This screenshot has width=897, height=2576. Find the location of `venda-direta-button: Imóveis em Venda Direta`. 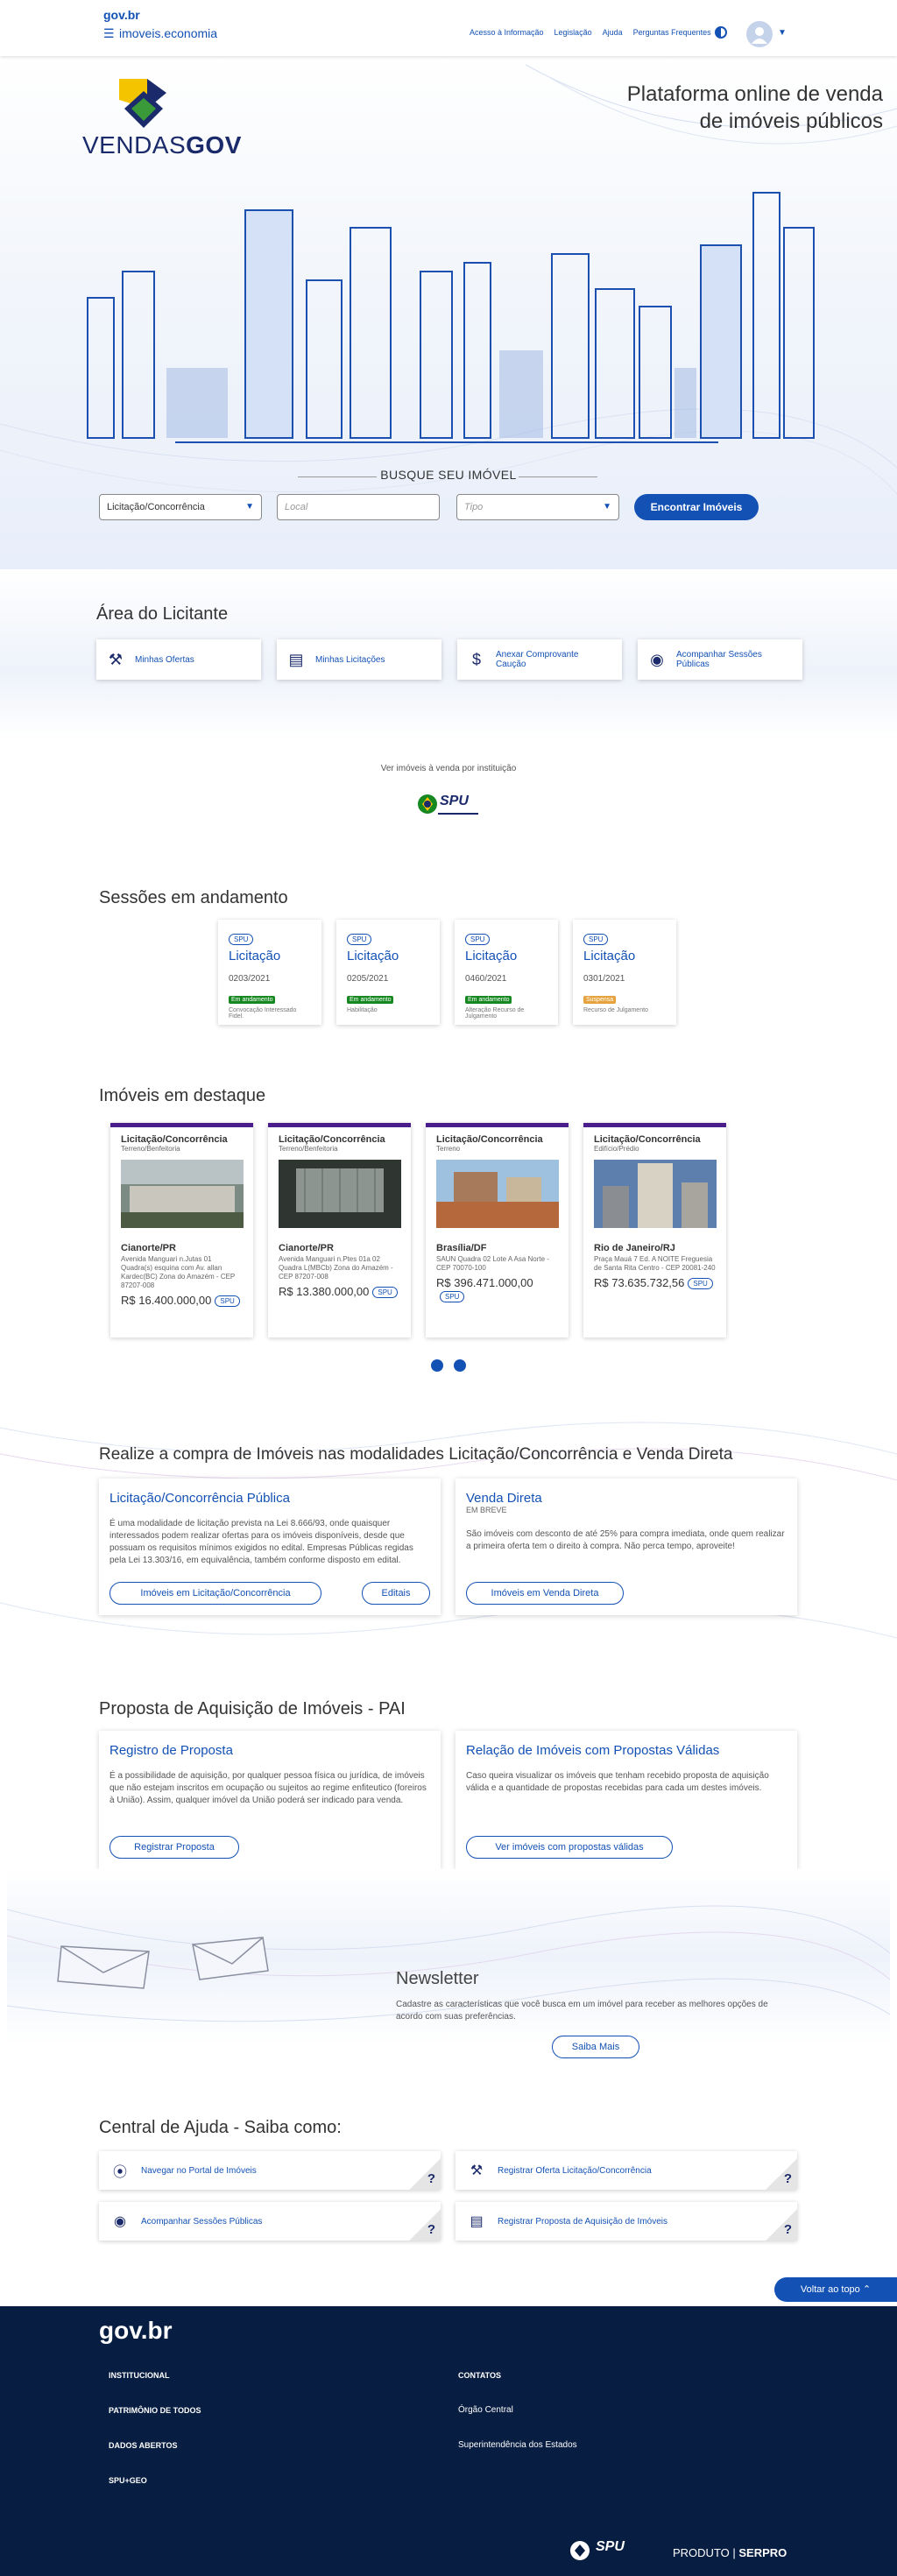

venda-direta-button: Imóveis em Venda Direta is located at coordinates (545, 1593).